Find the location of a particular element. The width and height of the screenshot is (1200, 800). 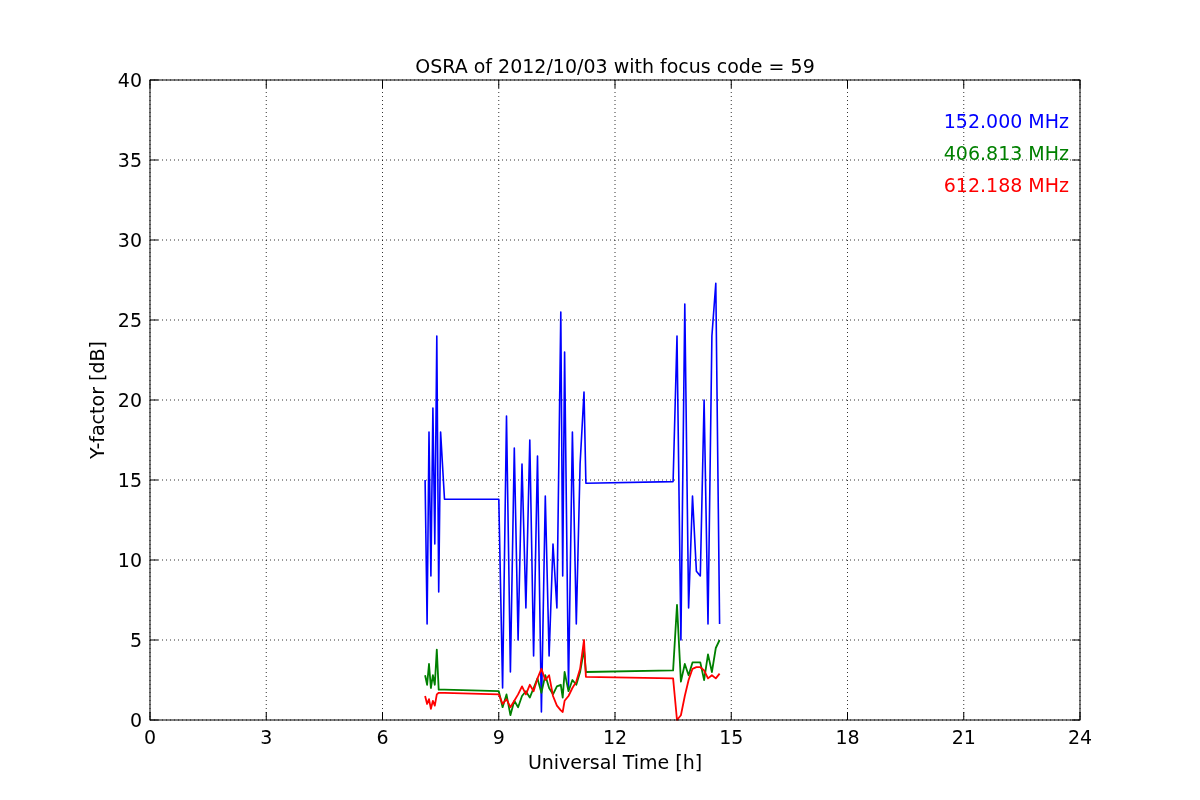

tick-label: 12 is located at coordinates (615, 737).